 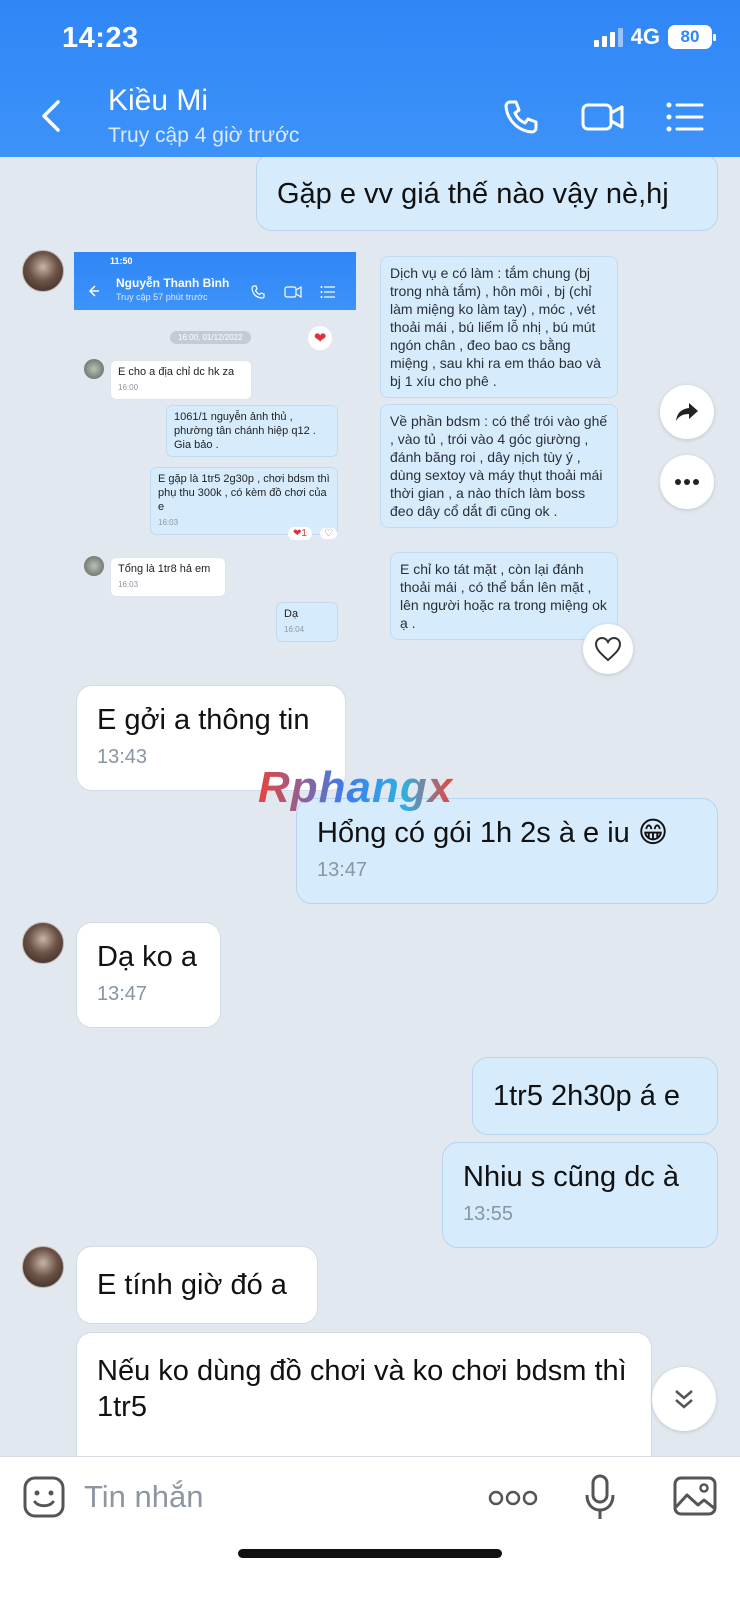 What do you see at coordinates (128, 584) in the screenshot?
I see `screenshot-message-time: 16:03` at bounding box center [128, 584].